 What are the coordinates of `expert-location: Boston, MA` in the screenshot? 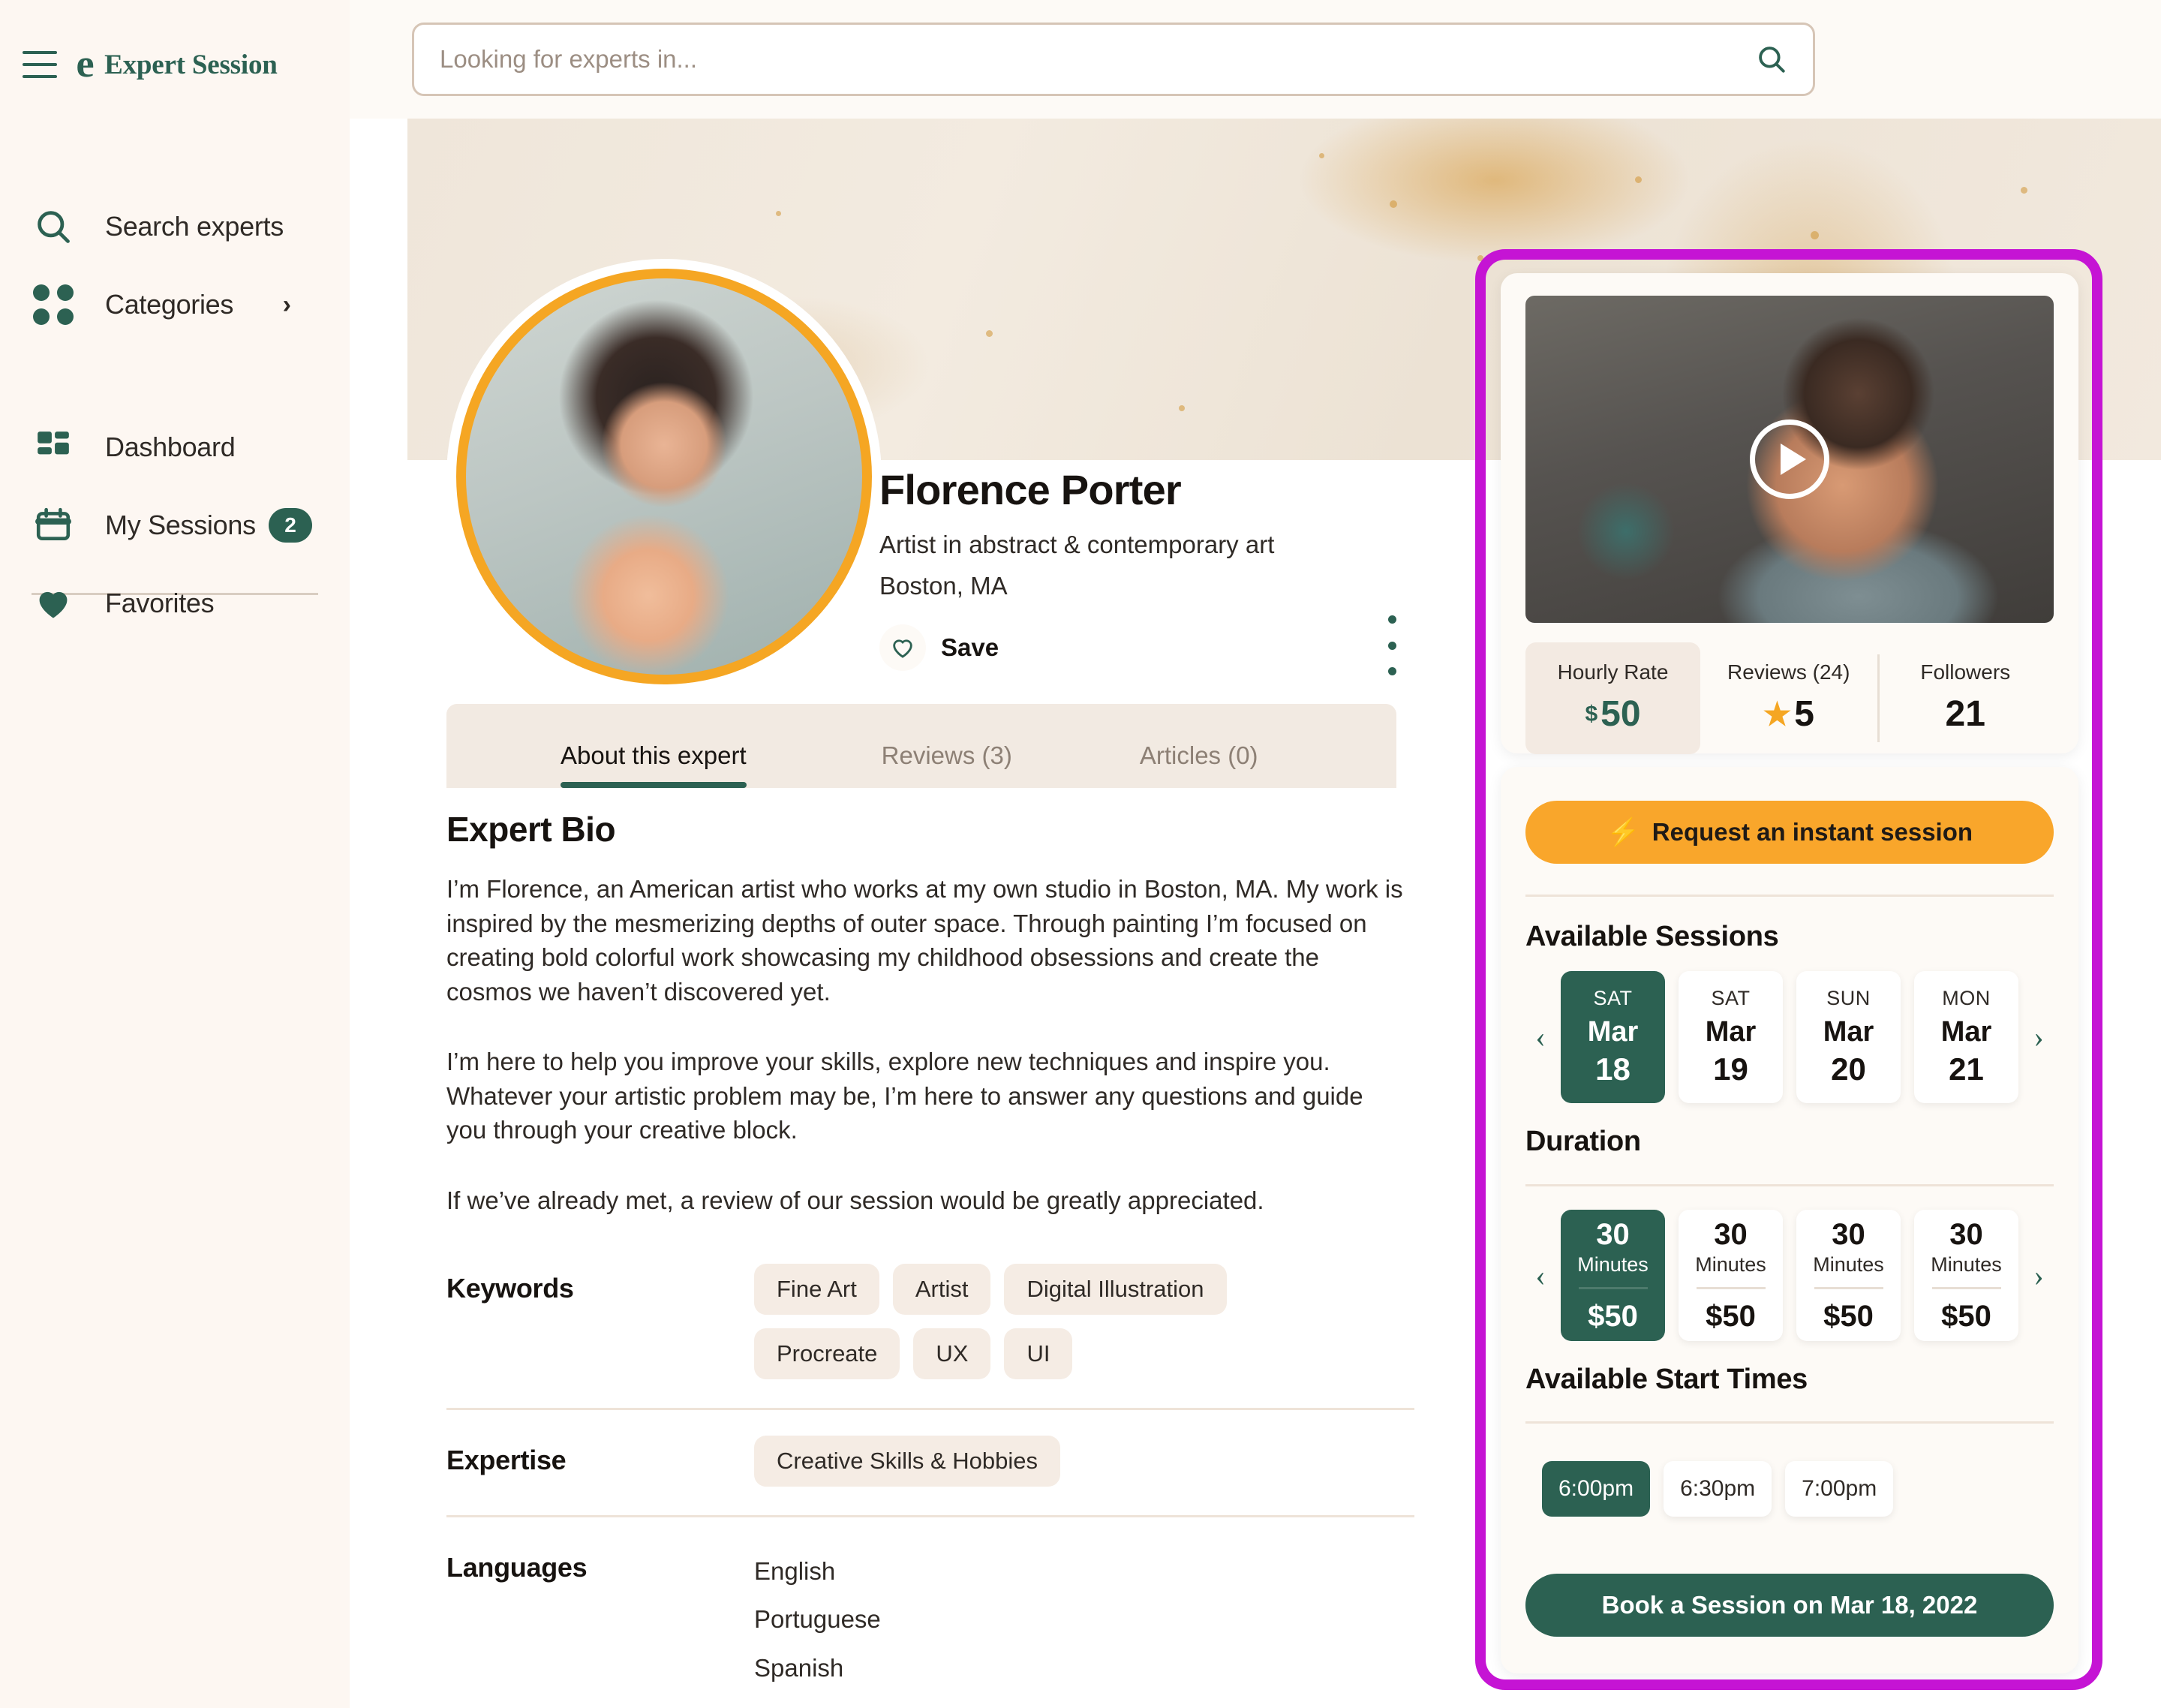 It's located at (943, 586).